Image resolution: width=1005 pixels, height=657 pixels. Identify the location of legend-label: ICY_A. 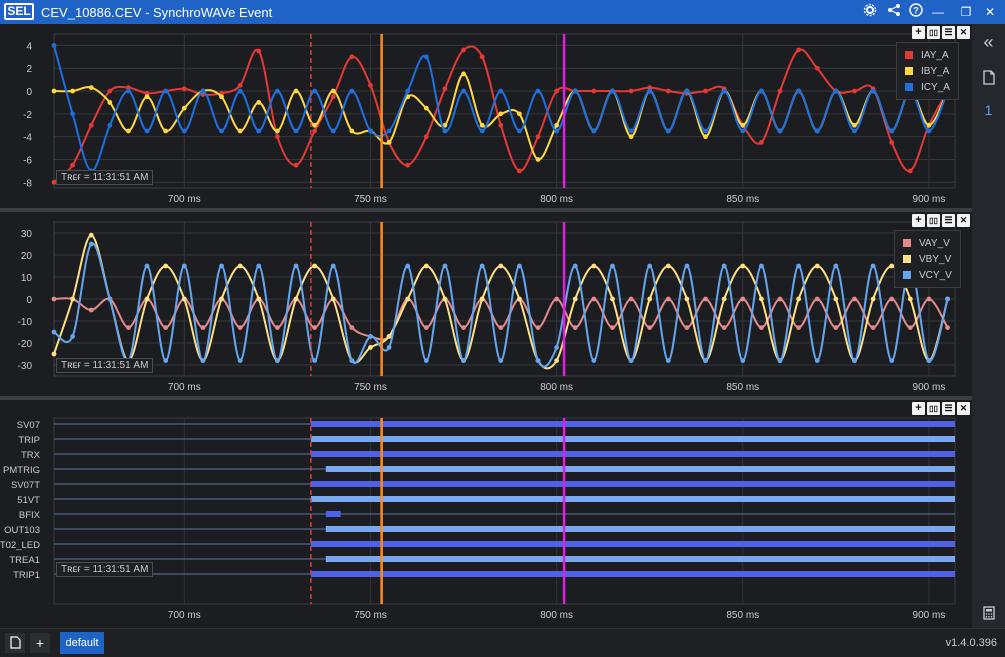
(935, 87).